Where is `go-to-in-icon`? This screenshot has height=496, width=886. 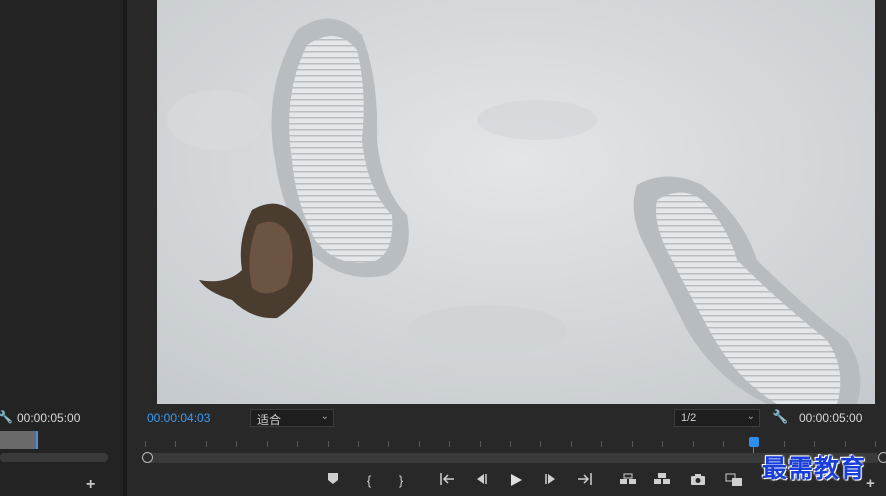
go-to-in-icon is located at coordinates (447, 479).